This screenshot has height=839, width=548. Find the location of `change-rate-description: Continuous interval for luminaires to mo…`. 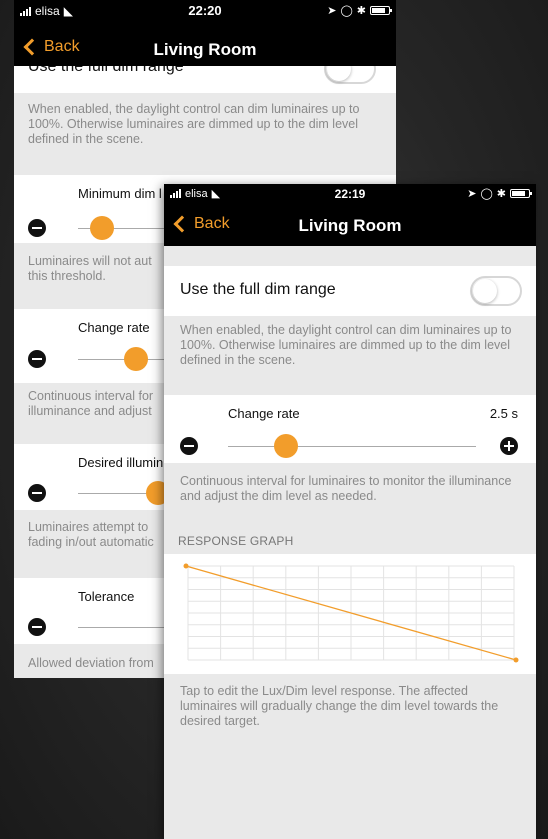

change-rate-description: Continuous interval for luminaires to mo… is located at coordinates (346, 488).